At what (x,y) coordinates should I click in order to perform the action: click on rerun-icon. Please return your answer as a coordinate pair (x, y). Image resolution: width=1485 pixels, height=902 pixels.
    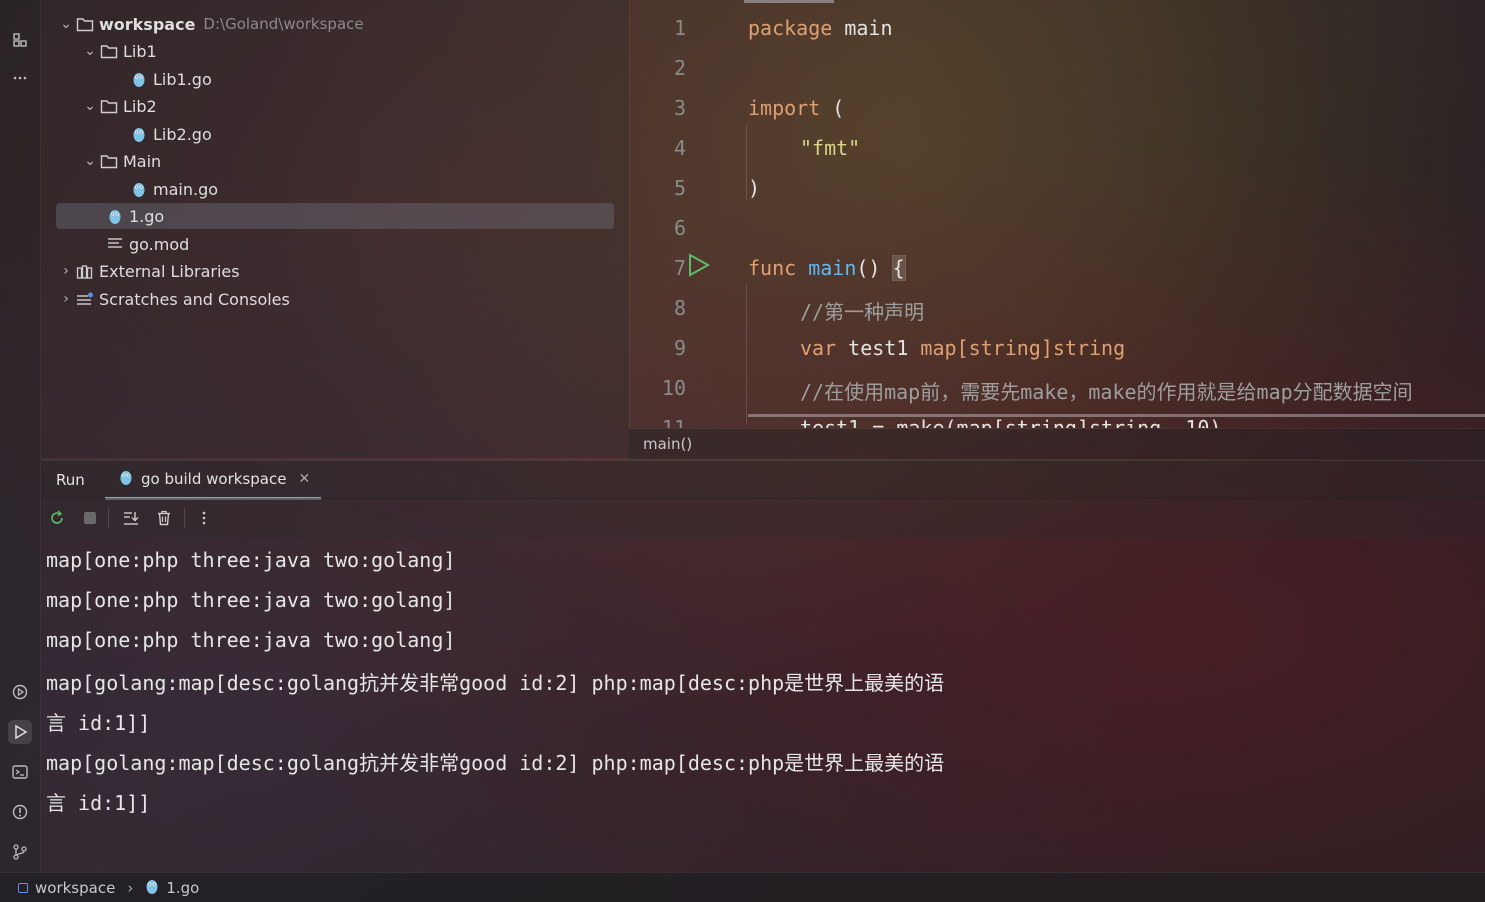
    Looking at the image, I should click on (57, 518).